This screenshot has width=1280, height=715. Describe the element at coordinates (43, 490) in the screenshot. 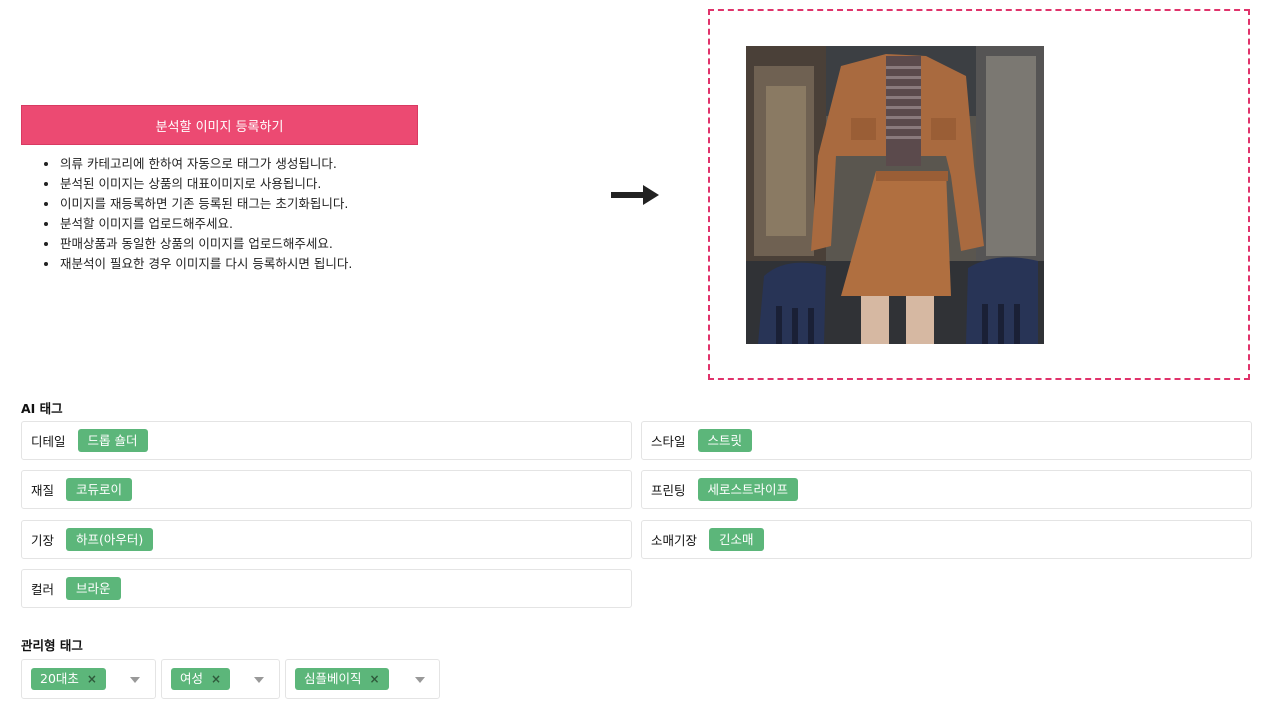

I see `tag-row-label: 재질` at that location.